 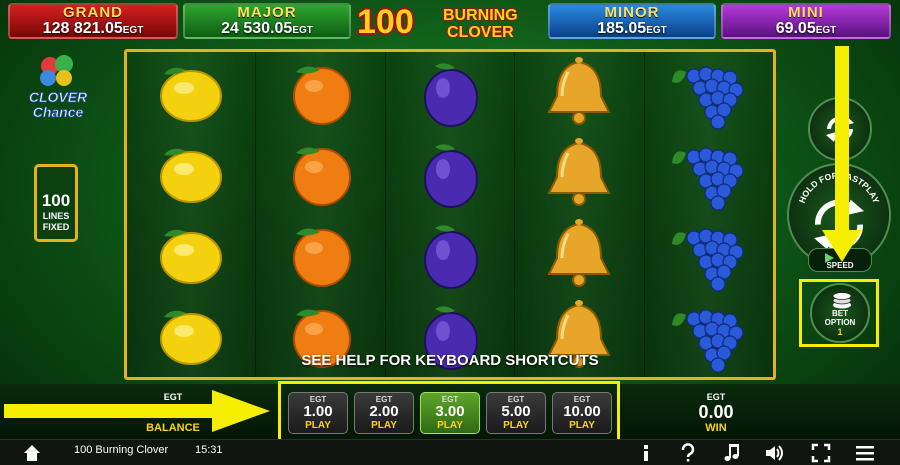 I want to click on autoplay-button, so click(x=840, y=129).